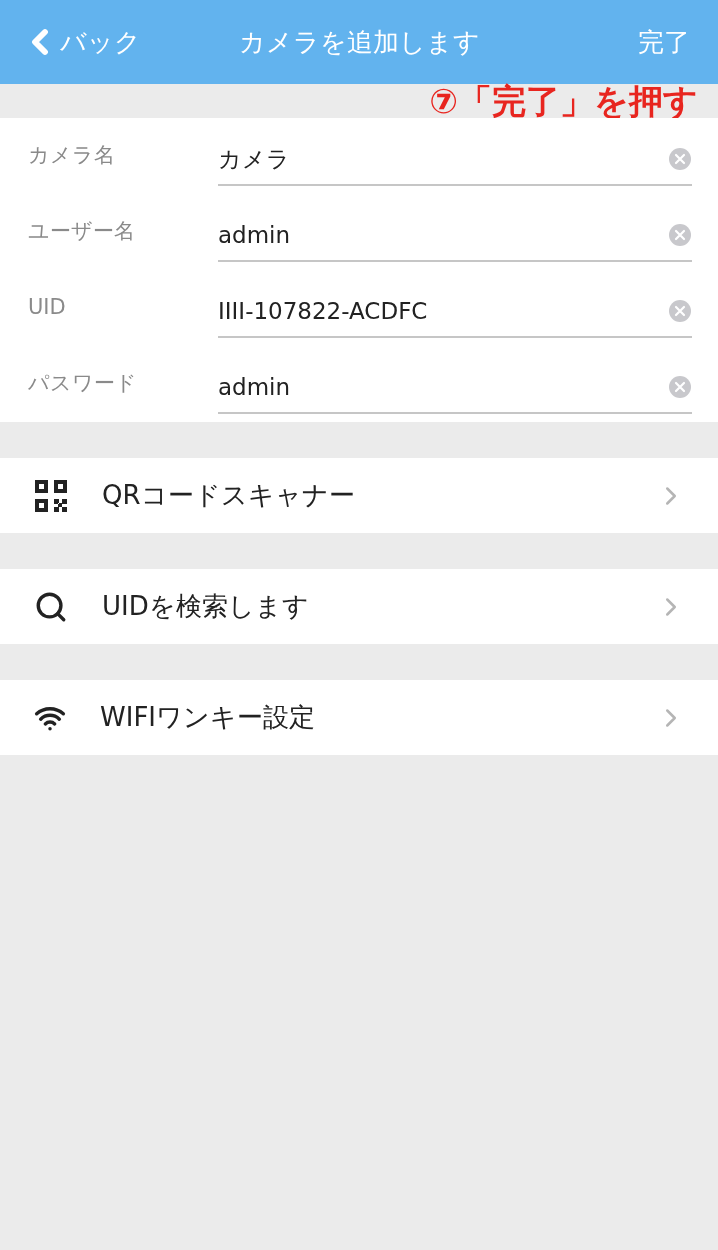 The width and height of the screenshot is (718, 1250). Describe the element at coordinates (229, 495) in the screenshot. I see `menu-label: QRコードスキャナー` at that location.